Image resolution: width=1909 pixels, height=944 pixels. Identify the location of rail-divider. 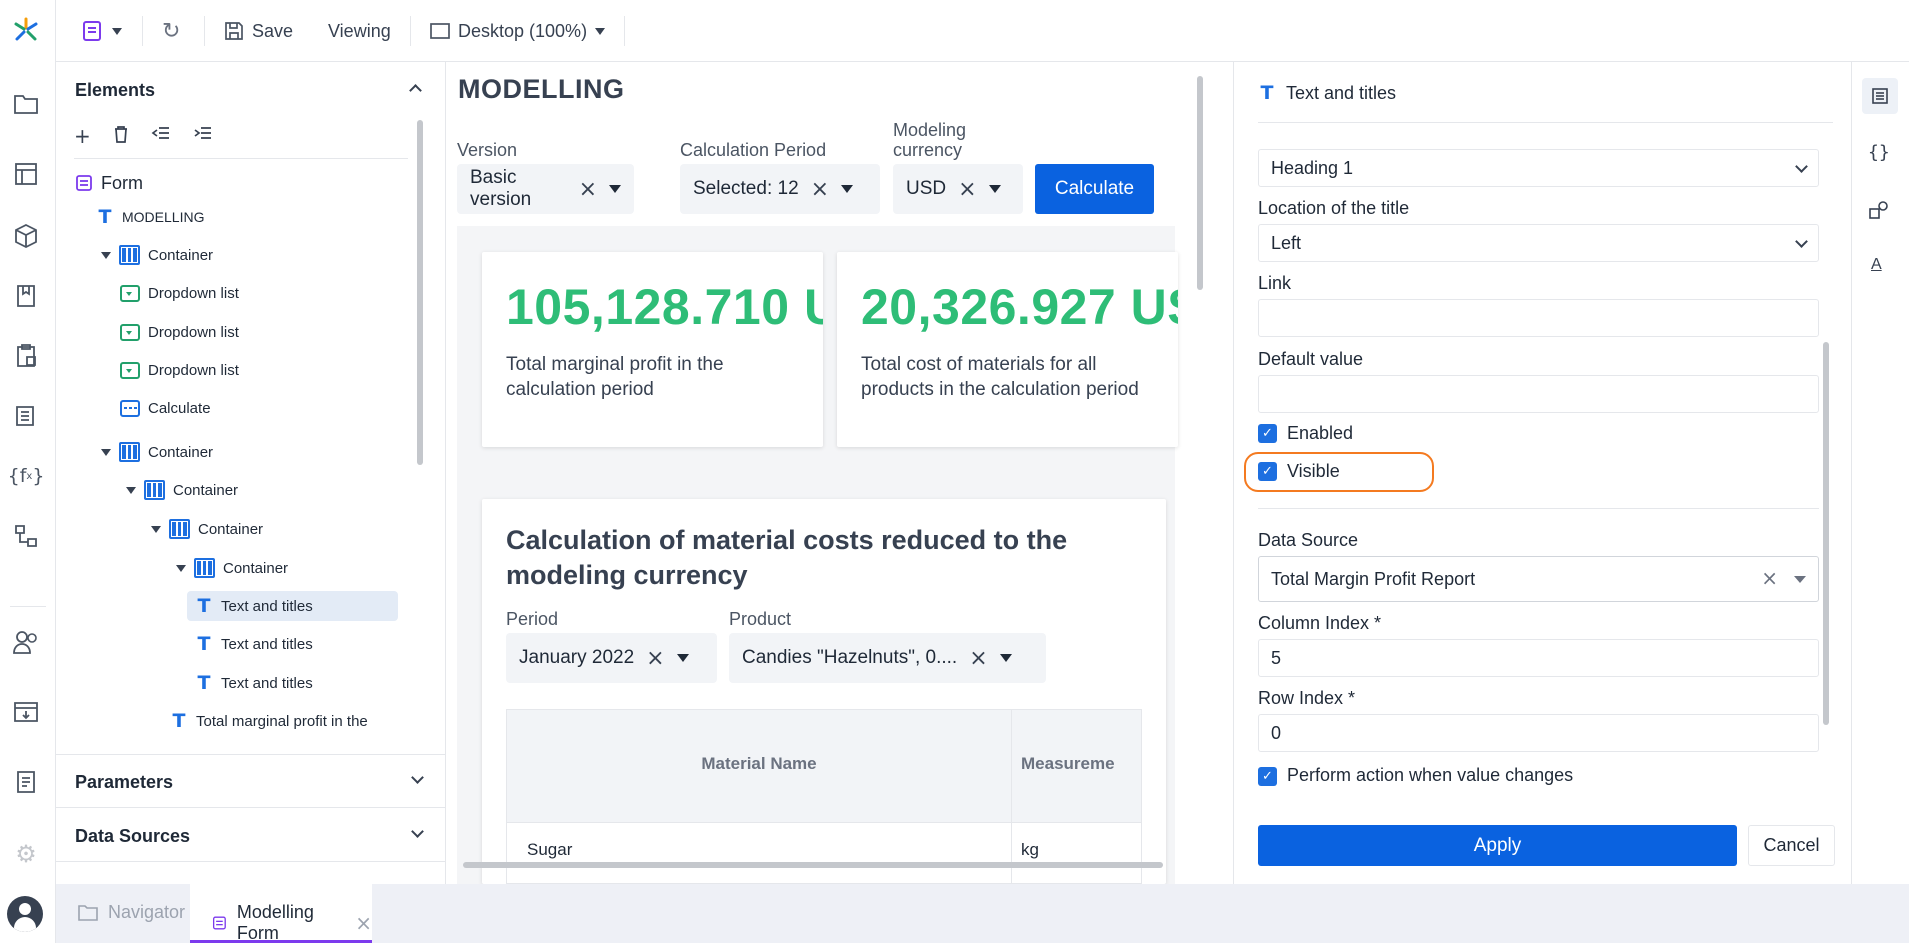
(28, 606).